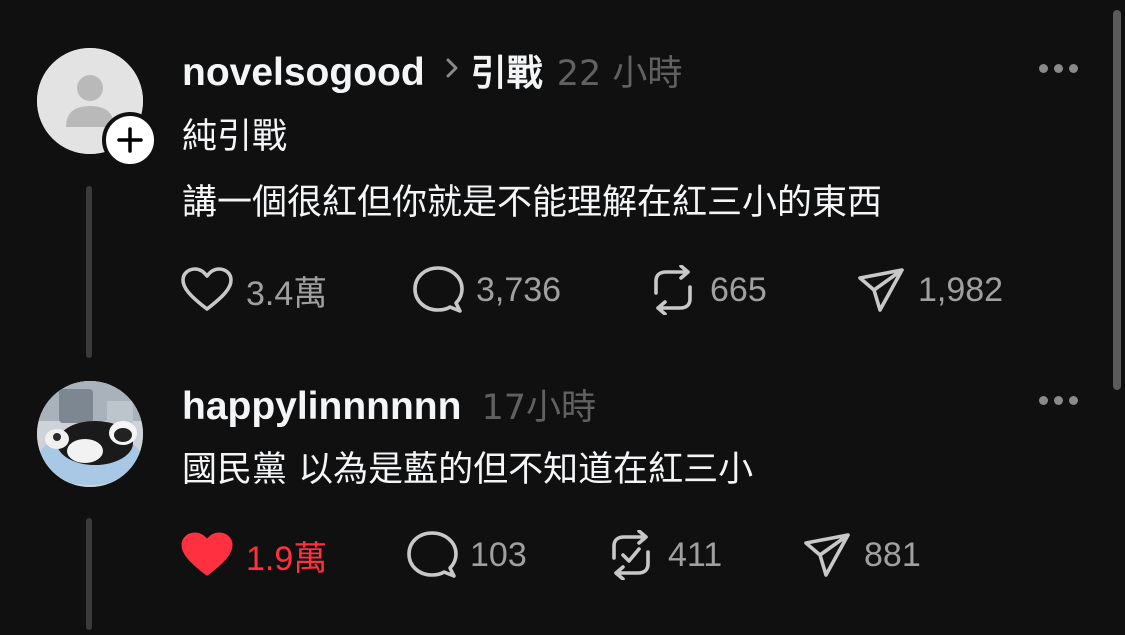  I want to click on avatar, so click(90, 434).